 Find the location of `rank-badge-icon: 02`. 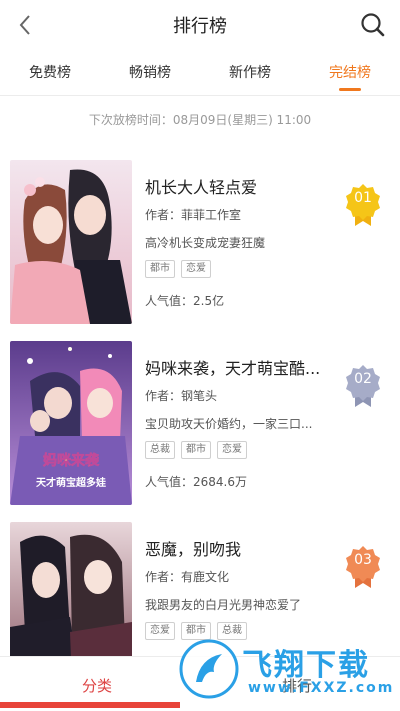

rank-badge-icon: 02 is located at coordinates (363, 386).